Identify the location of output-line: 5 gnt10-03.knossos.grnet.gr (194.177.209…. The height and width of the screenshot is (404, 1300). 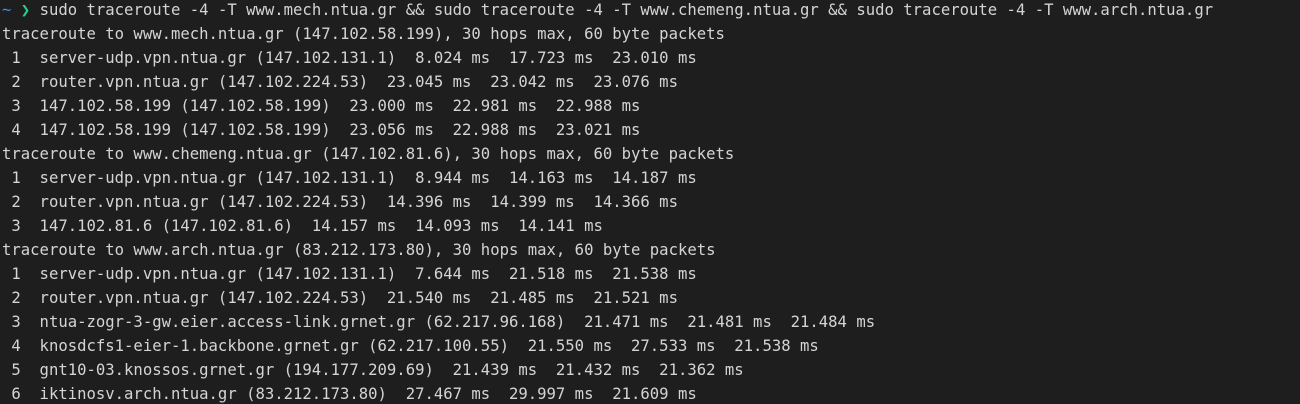
(373, 370).